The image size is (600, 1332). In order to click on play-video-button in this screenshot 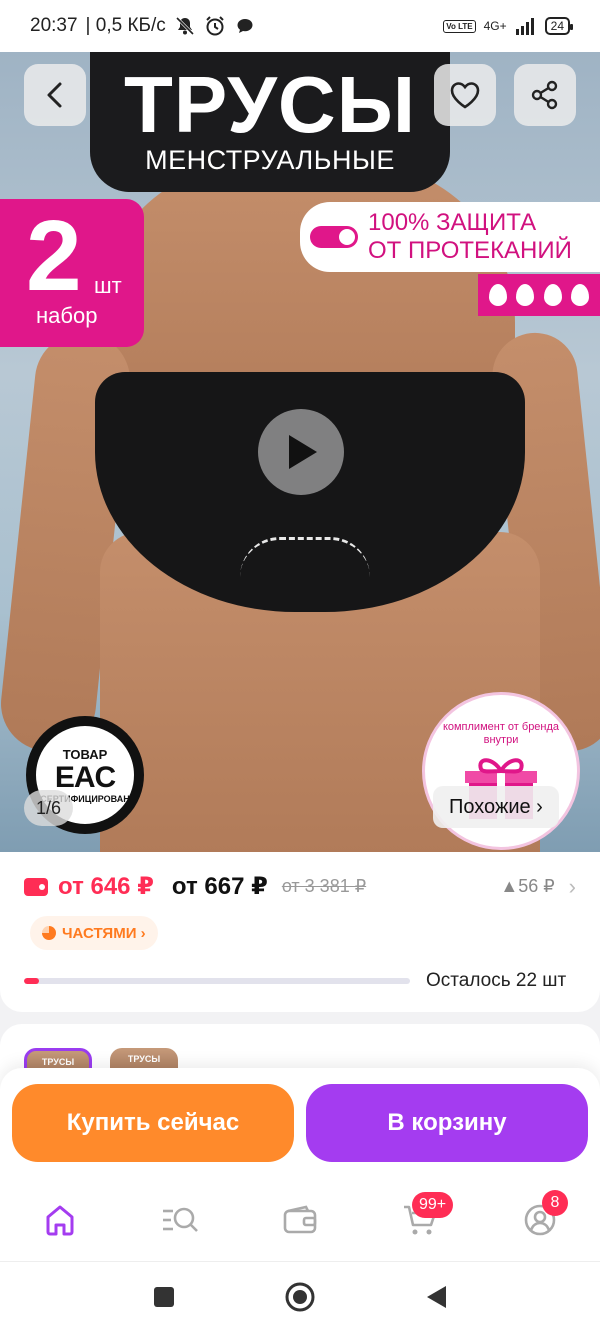, I will do `click(301, 452)`.